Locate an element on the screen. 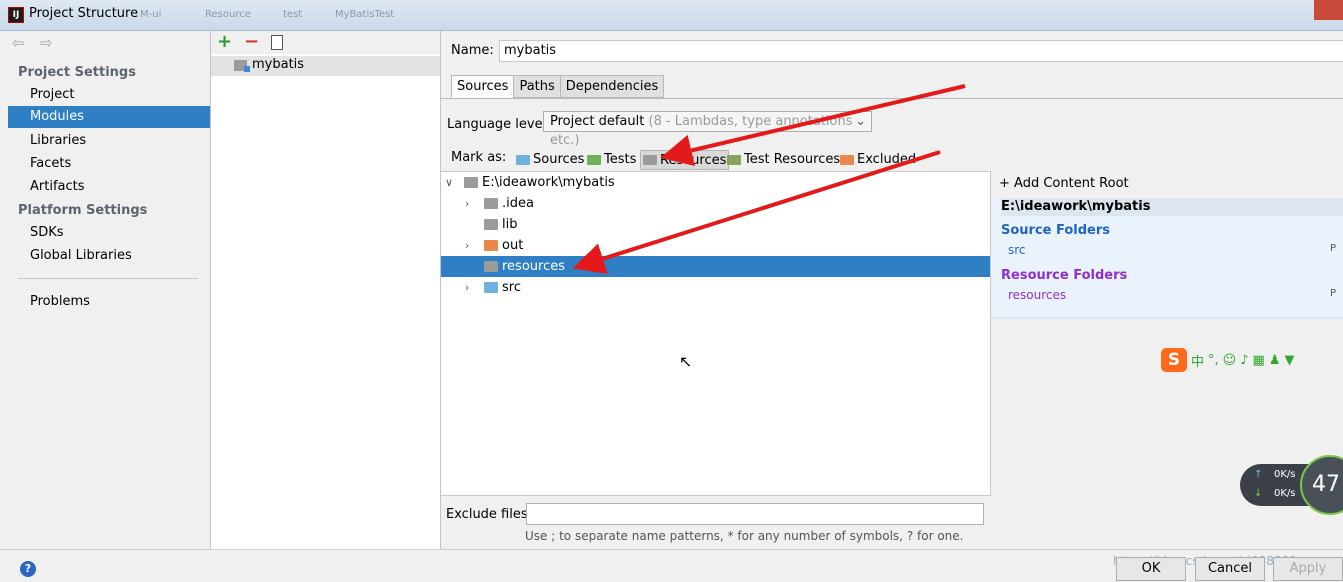 This screenshot has height=582, width=1343. cancel-button: Cancel is located at coordinates (1230, 569).